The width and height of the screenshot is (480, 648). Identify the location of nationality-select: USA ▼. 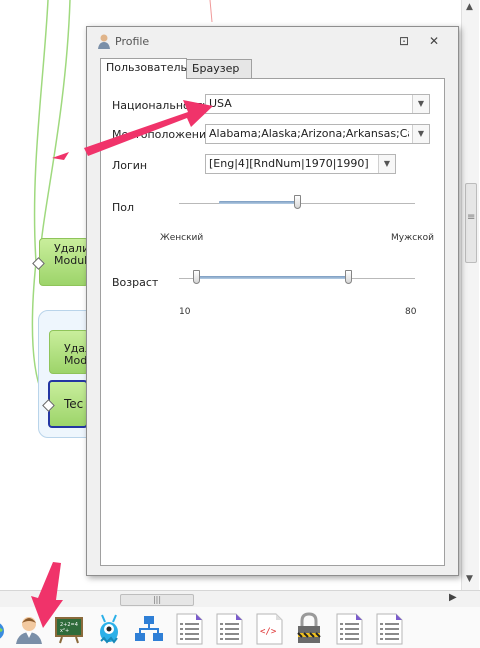
(317, 104).